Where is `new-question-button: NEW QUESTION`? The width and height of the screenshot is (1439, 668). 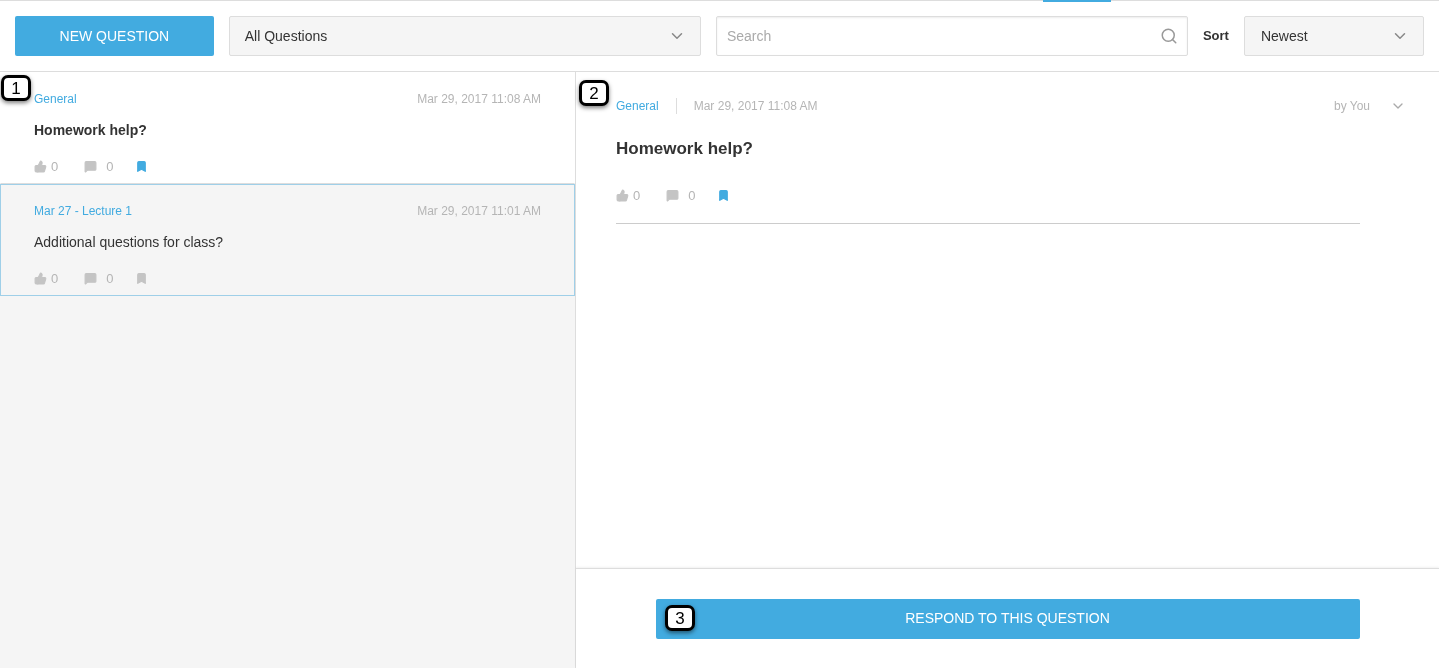 new-question-button: NEW QUESTION is located at coordinates (114, 36).